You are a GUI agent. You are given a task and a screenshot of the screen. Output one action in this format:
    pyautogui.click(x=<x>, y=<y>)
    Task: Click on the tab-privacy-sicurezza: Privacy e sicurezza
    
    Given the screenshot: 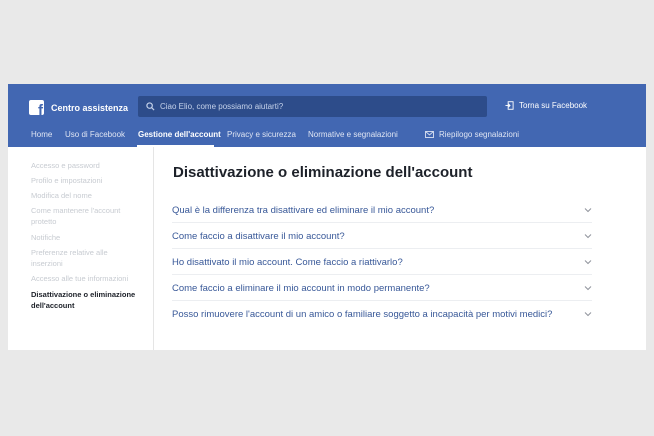 What is the action you would take?
    pyautogui.click(x=261, y=134)
    